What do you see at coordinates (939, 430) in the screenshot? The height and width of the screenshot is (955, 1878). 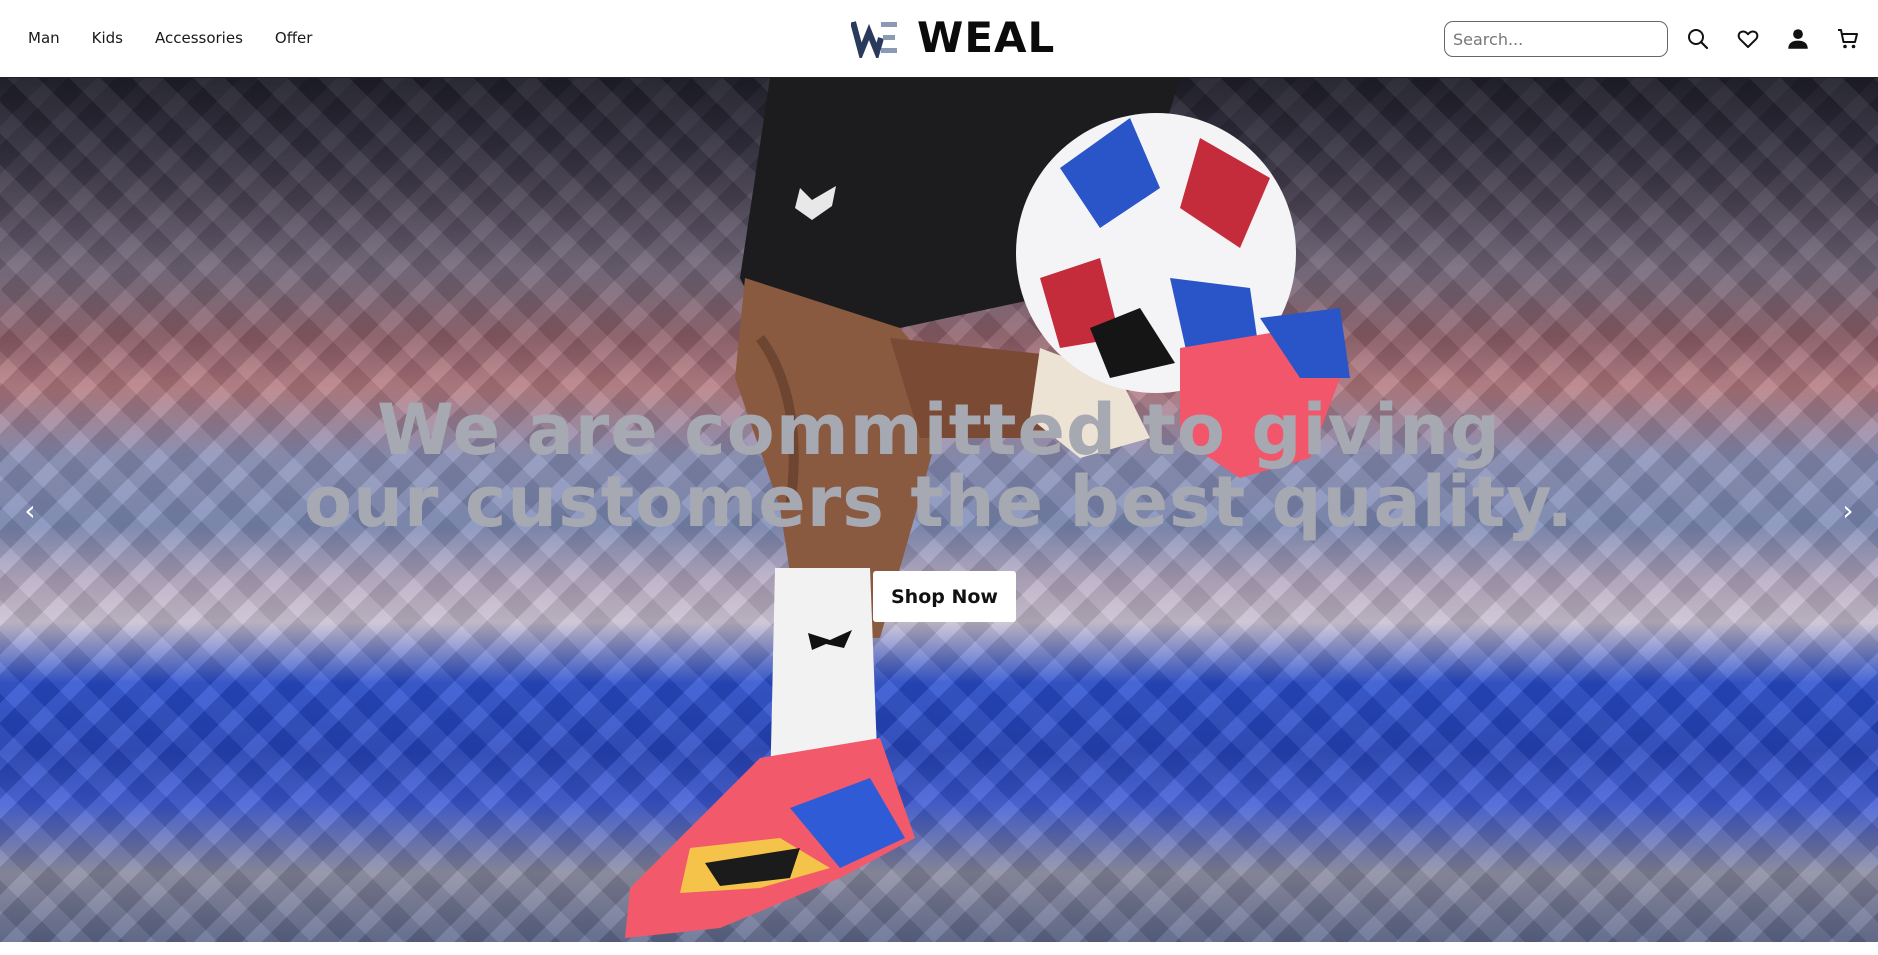 I see `hero-headline-line-1: We are committed to giving` at bounding box center [939, 430].